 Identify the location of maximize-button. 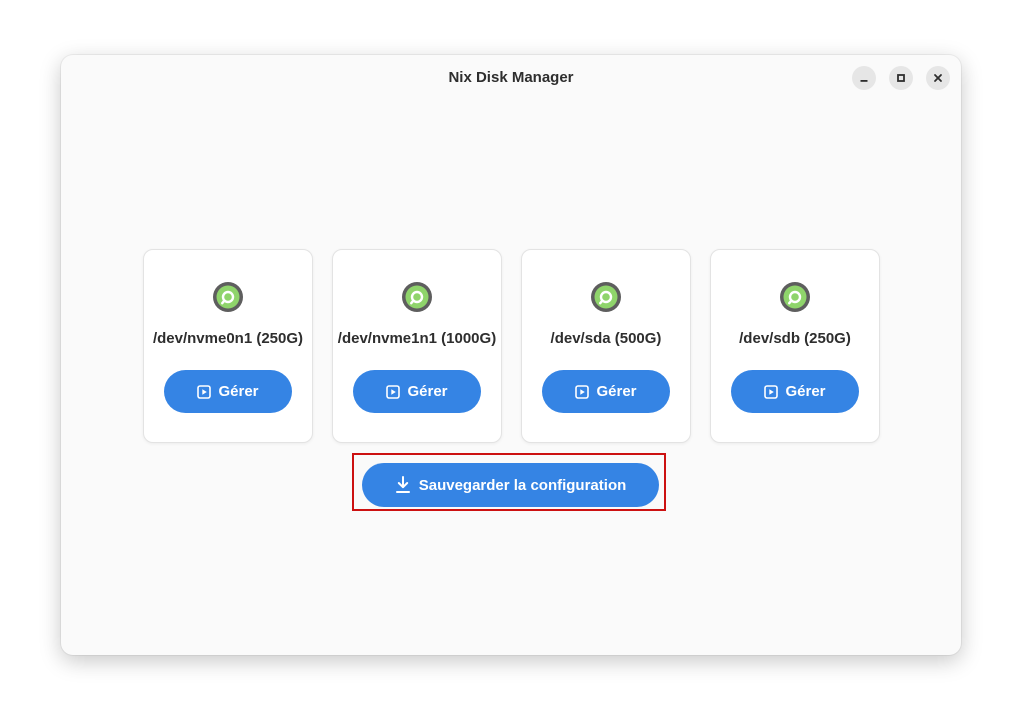
(901, 78).